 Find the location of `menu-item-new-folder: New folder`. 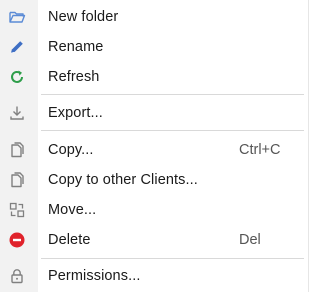

menu-item-new-folder: New folder is located at coordinates (154, 17).